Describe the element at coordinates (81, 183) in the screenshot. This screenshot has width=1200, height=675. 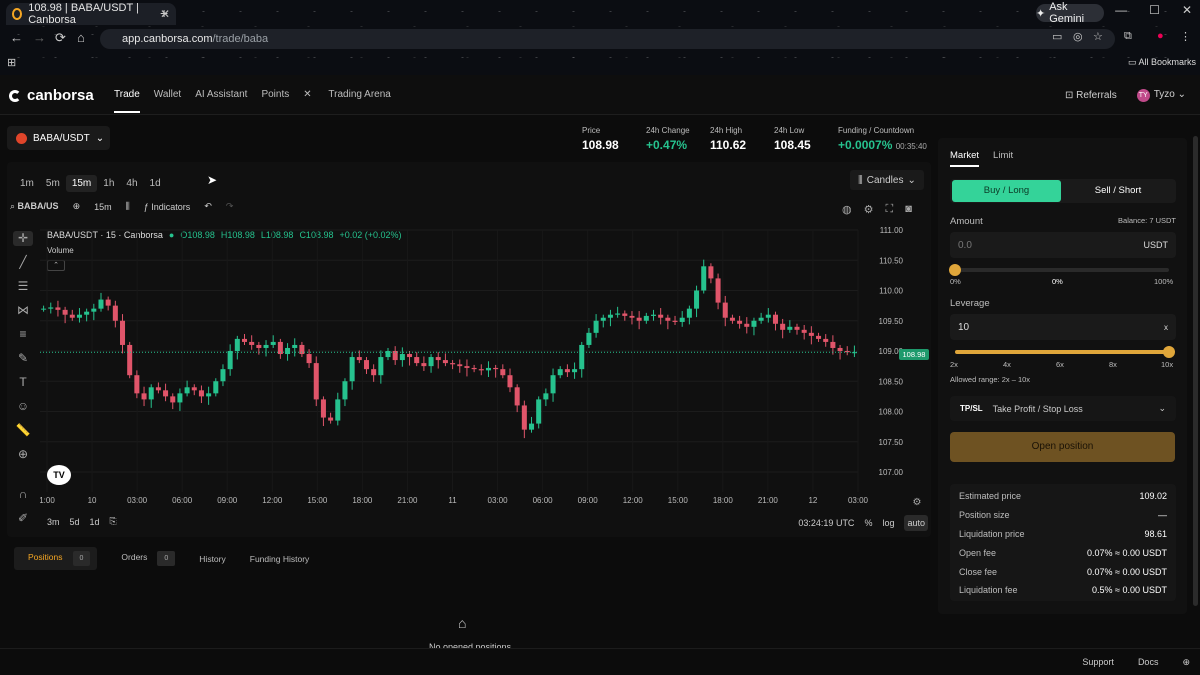
I see `tf-15m: 15m` at that location.